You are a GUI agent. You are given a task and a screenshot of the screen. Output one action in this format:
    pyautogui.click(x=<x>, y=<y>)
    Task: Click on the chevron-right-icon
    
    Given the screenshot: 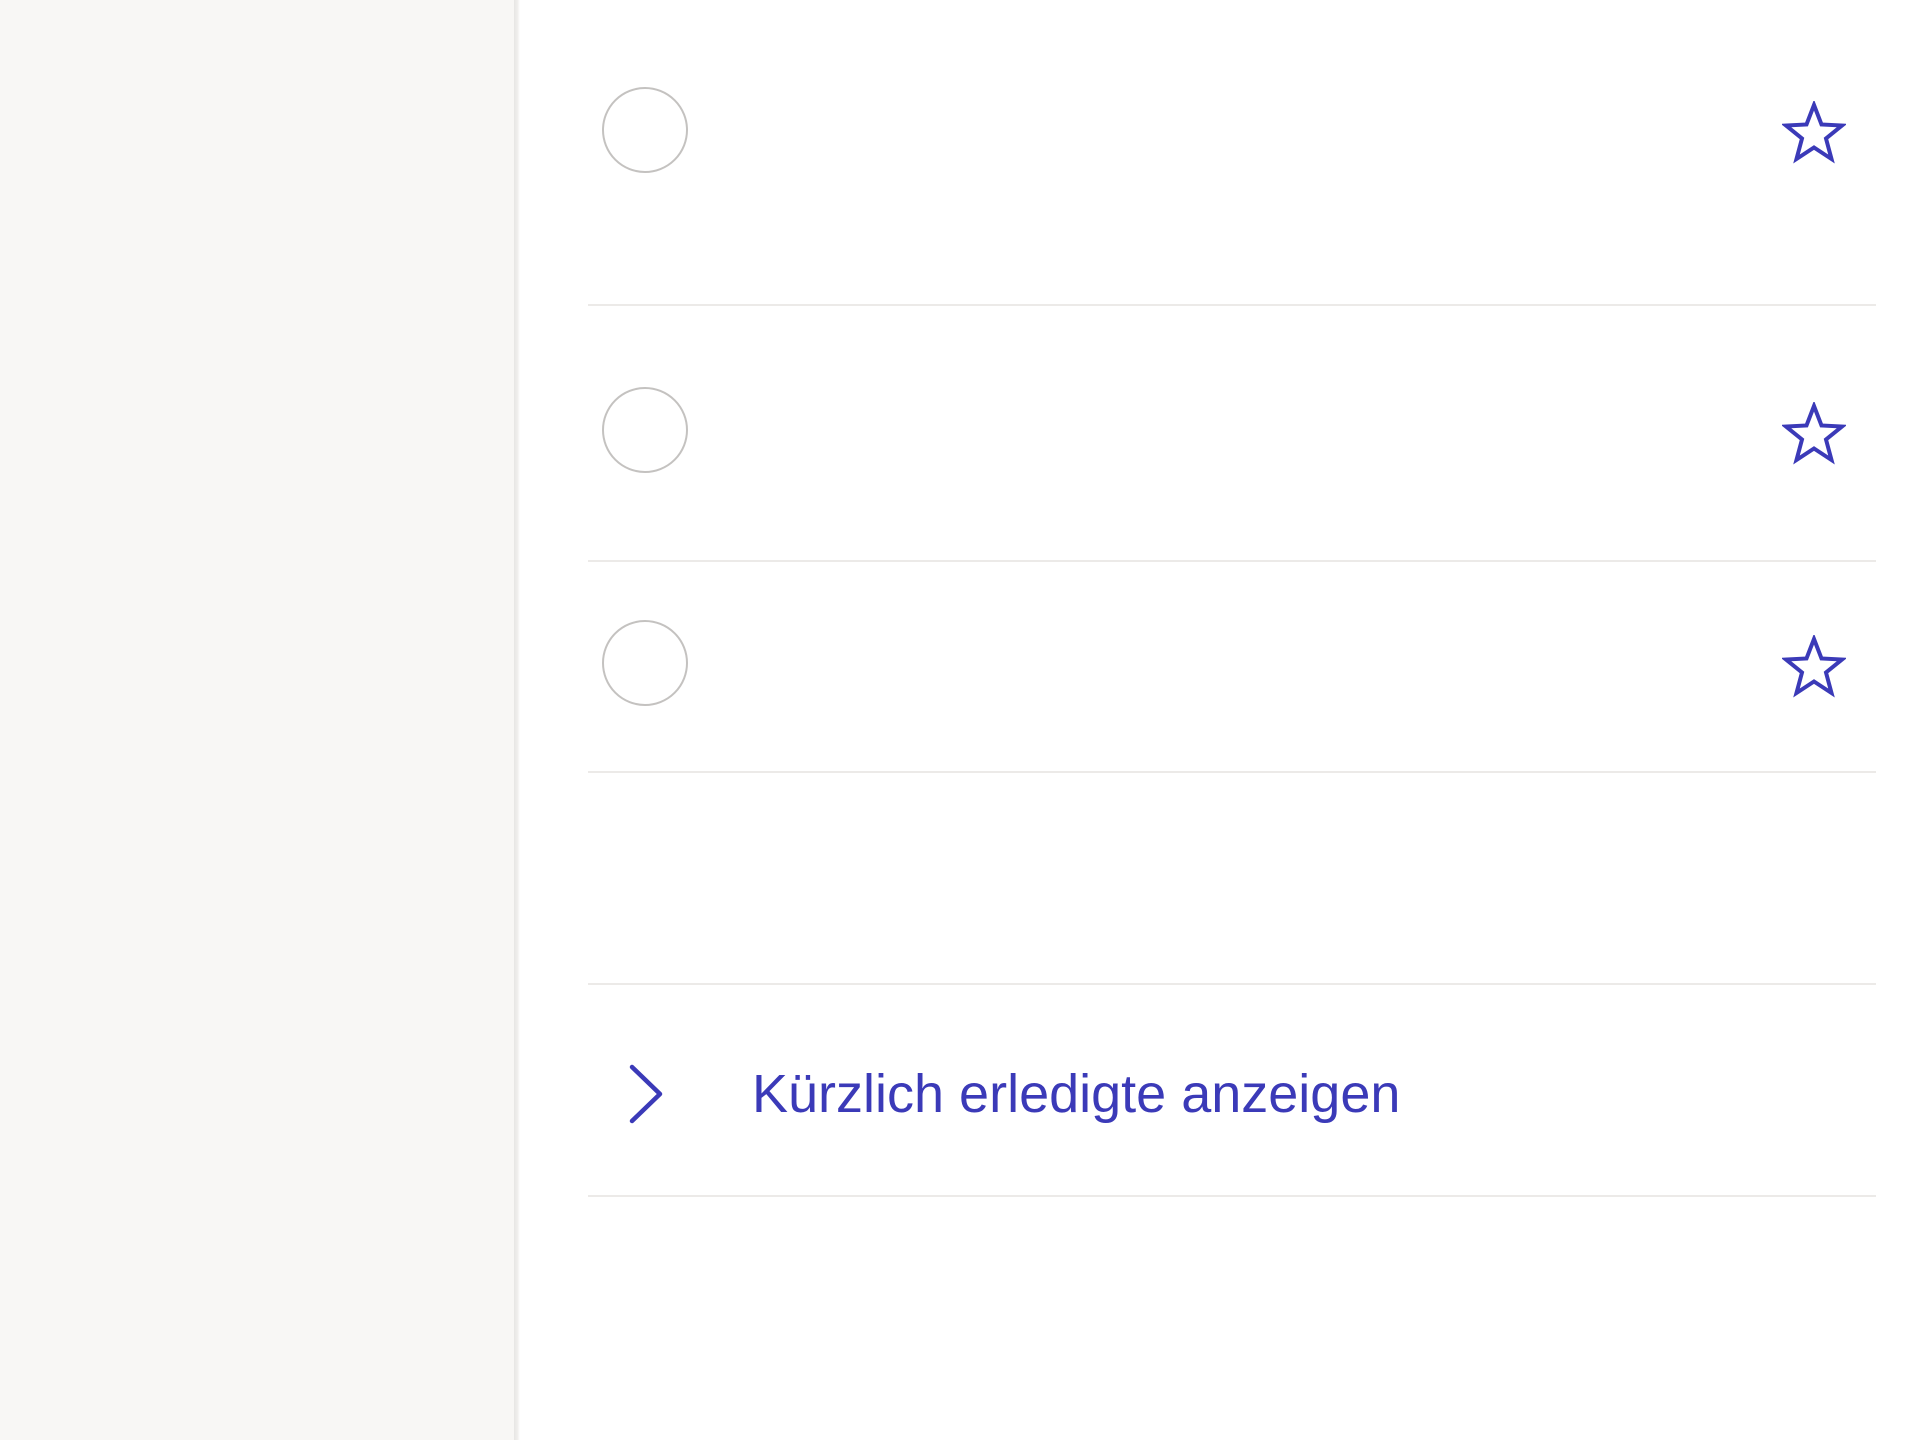 What is the action you would take?
    pyautogui.click(x=646, y=1094)
    